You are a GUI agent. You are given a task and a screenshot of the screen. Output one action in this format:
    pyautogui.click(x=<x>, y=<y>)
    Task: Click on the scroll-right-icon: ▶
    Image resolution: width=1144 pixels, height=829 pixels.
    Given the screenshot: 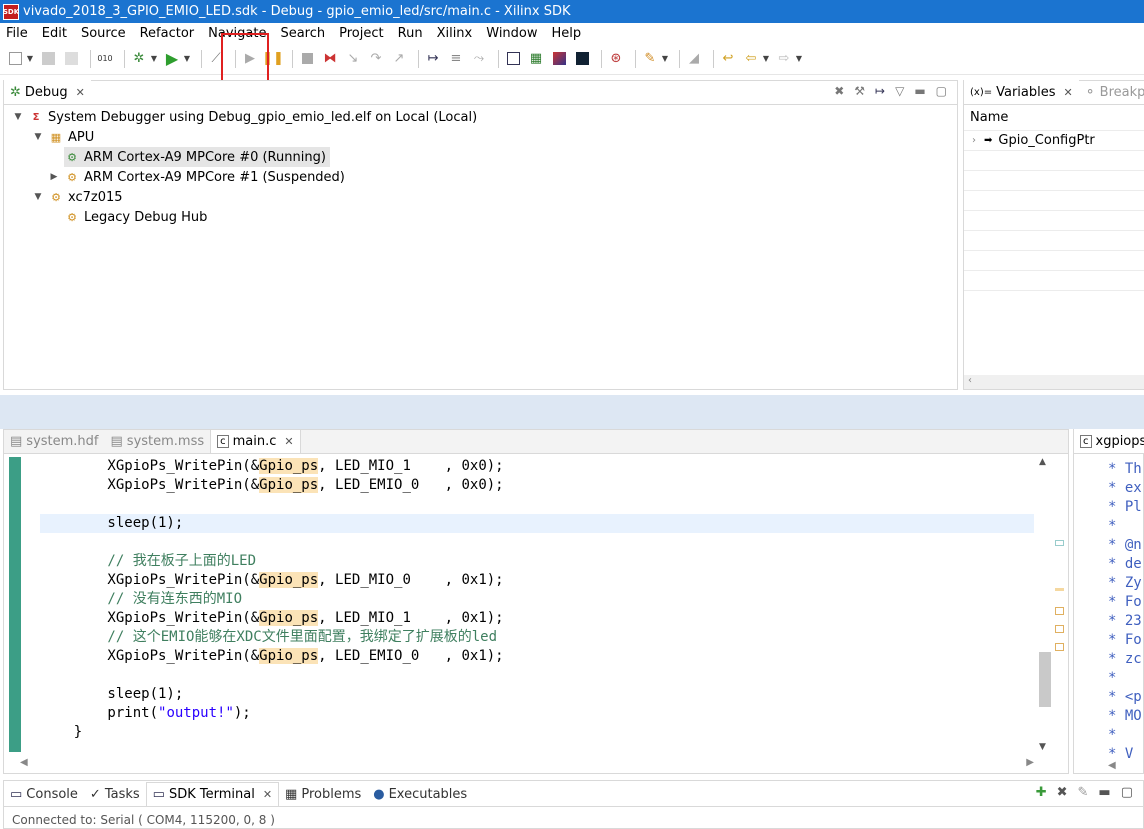 What is the action you would take?
    pyautogui.click(x=1030, y=764)
    